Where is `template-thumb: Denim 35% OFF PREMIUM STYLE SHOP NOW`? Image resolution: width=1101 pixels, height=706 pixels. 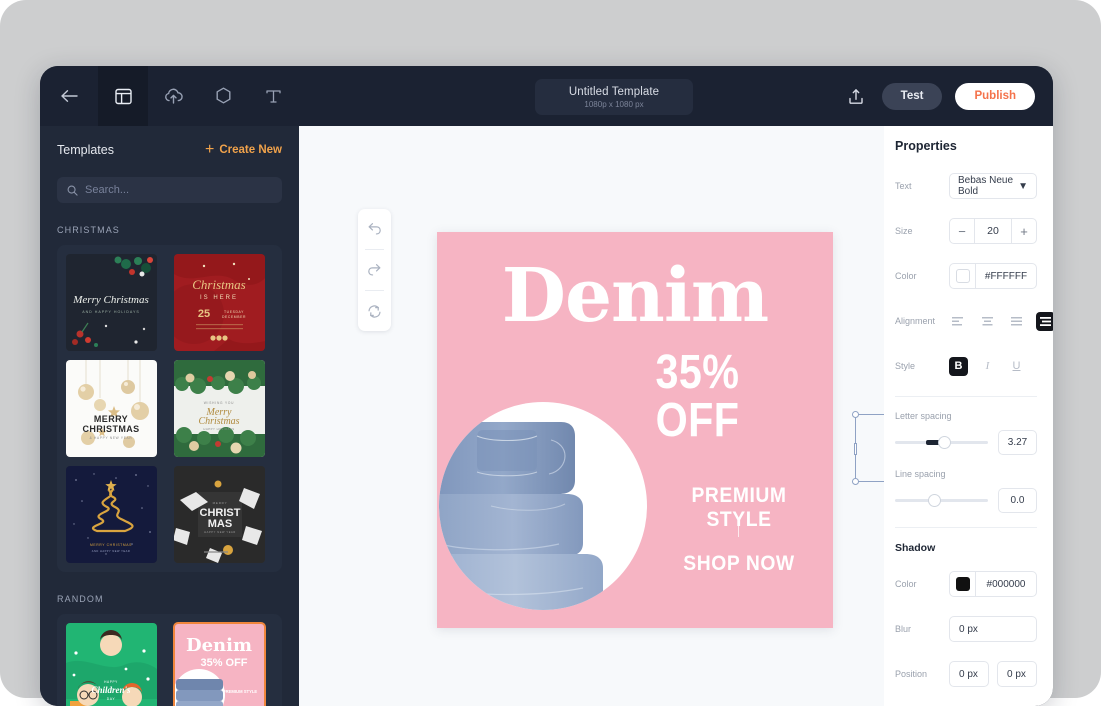 template-thumb: Denim 35% OFF PREMIUM STYLE SHOP NOW is located at coordinates (219, 664).